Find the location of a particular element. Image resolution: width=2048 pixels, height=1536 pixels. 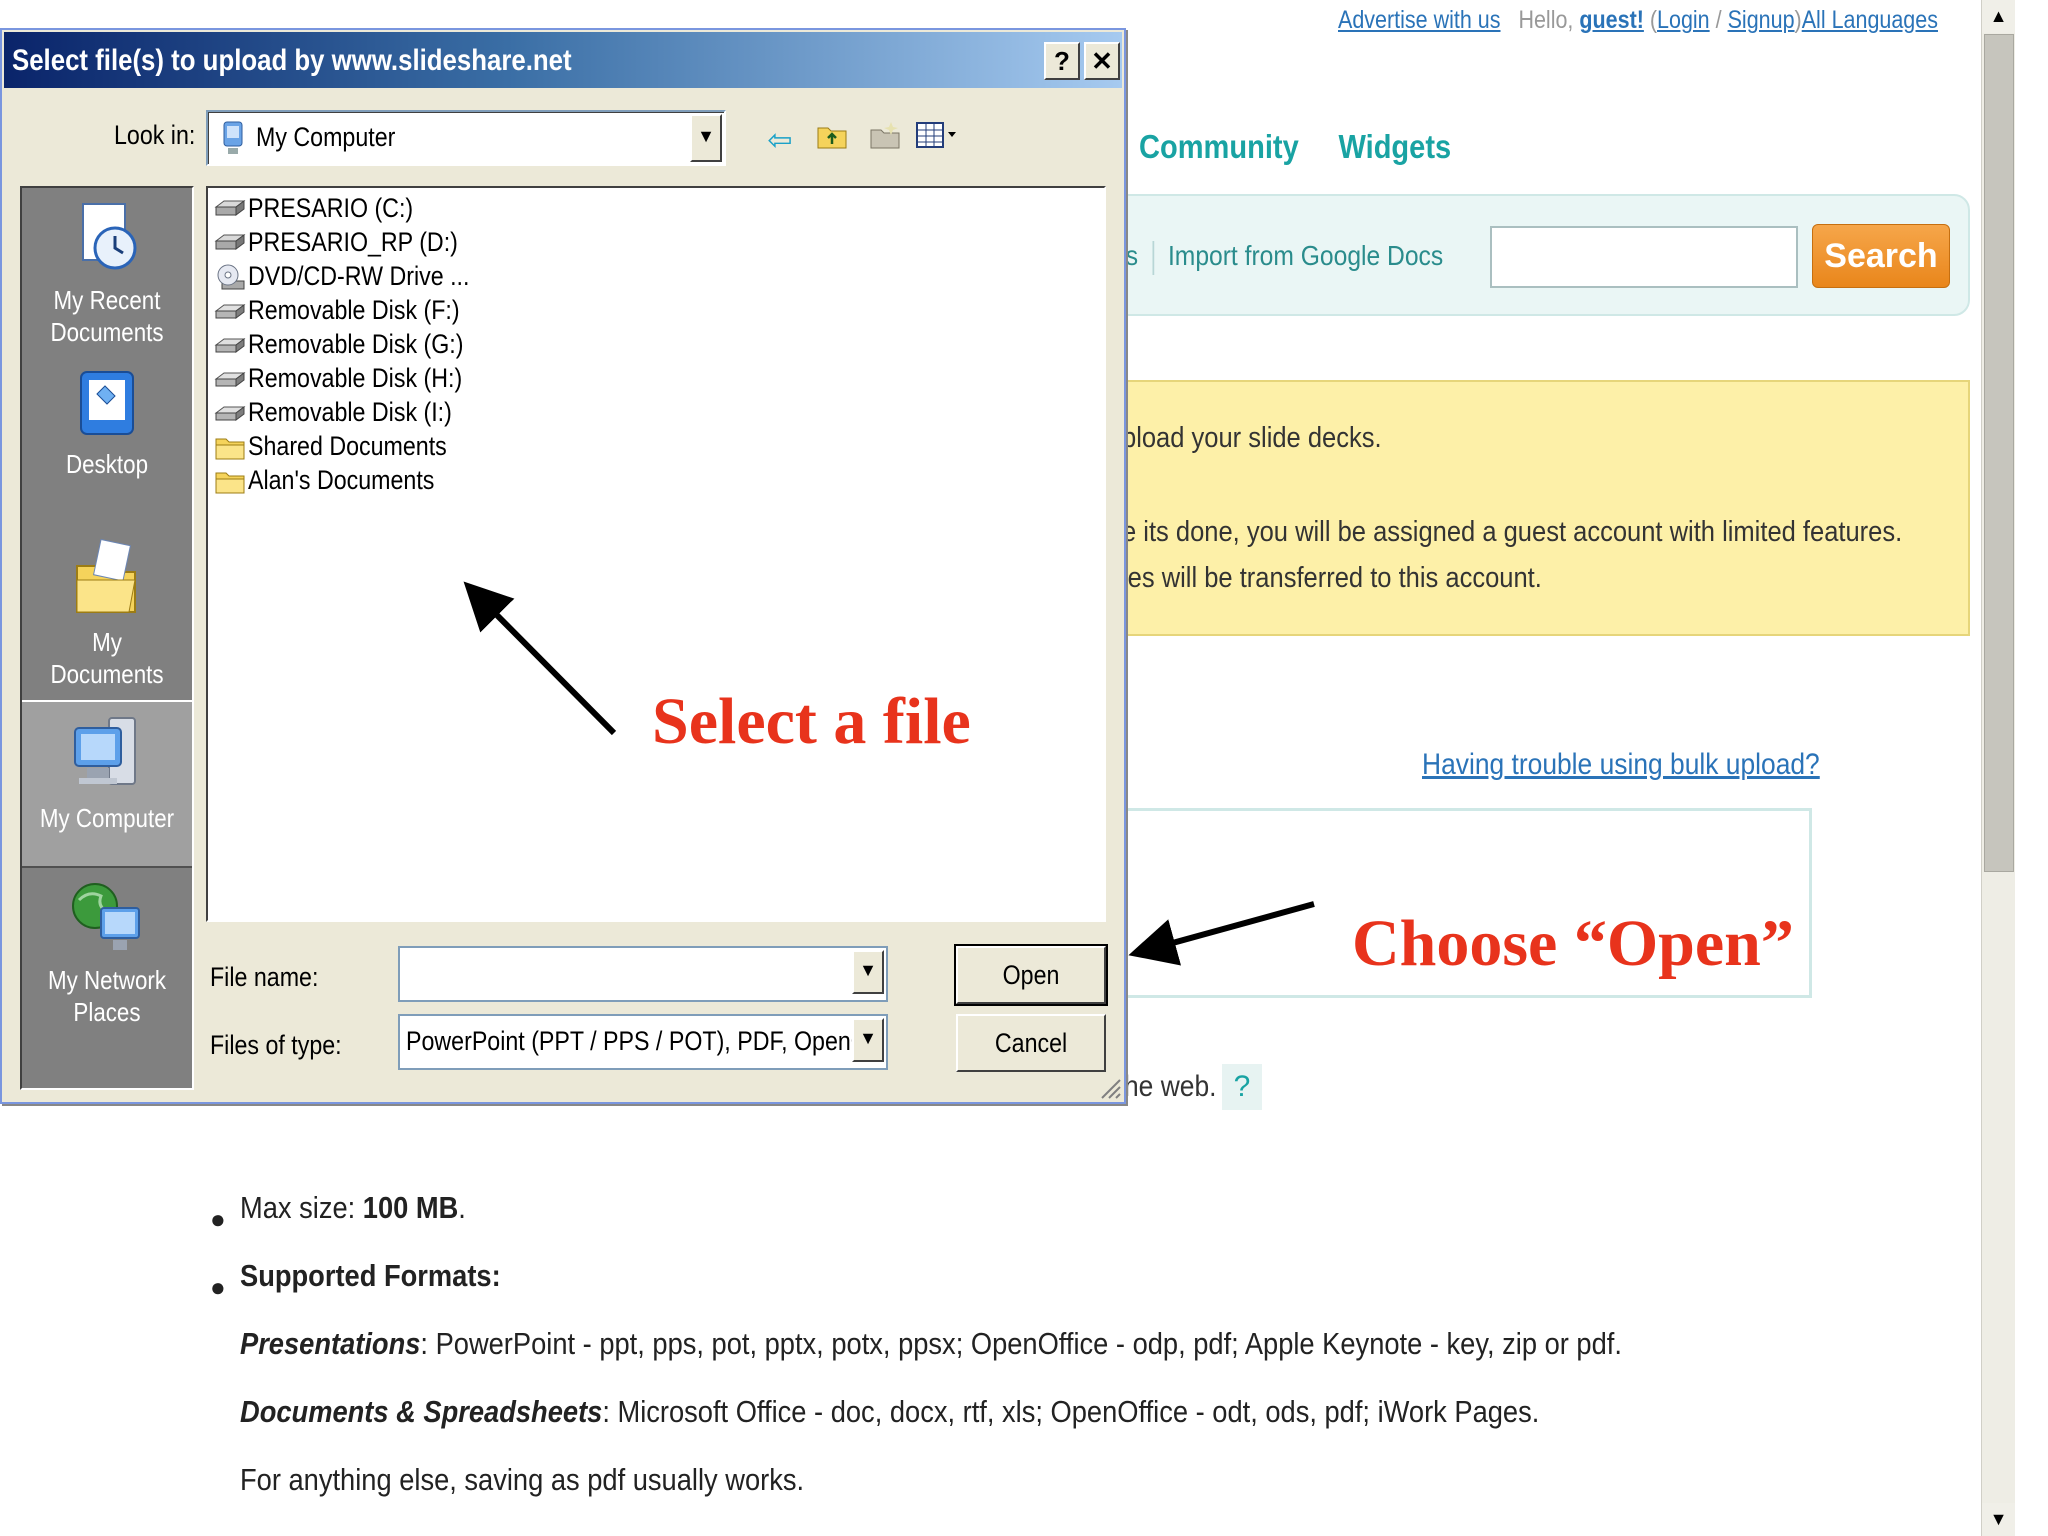

choose-open-annotation: Choose “Open” is located at coordinates (1573, 943).